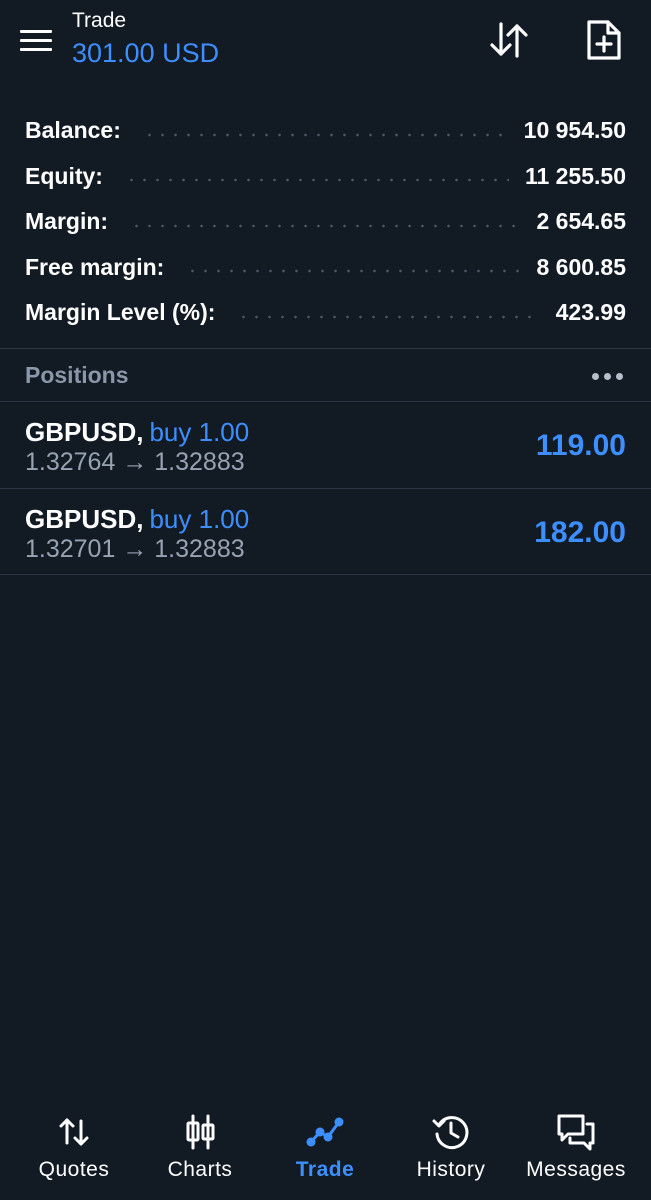 The height and width of the screenshot is (1200, 651). I want to click on trend-line-icon, so click(325, 1132).